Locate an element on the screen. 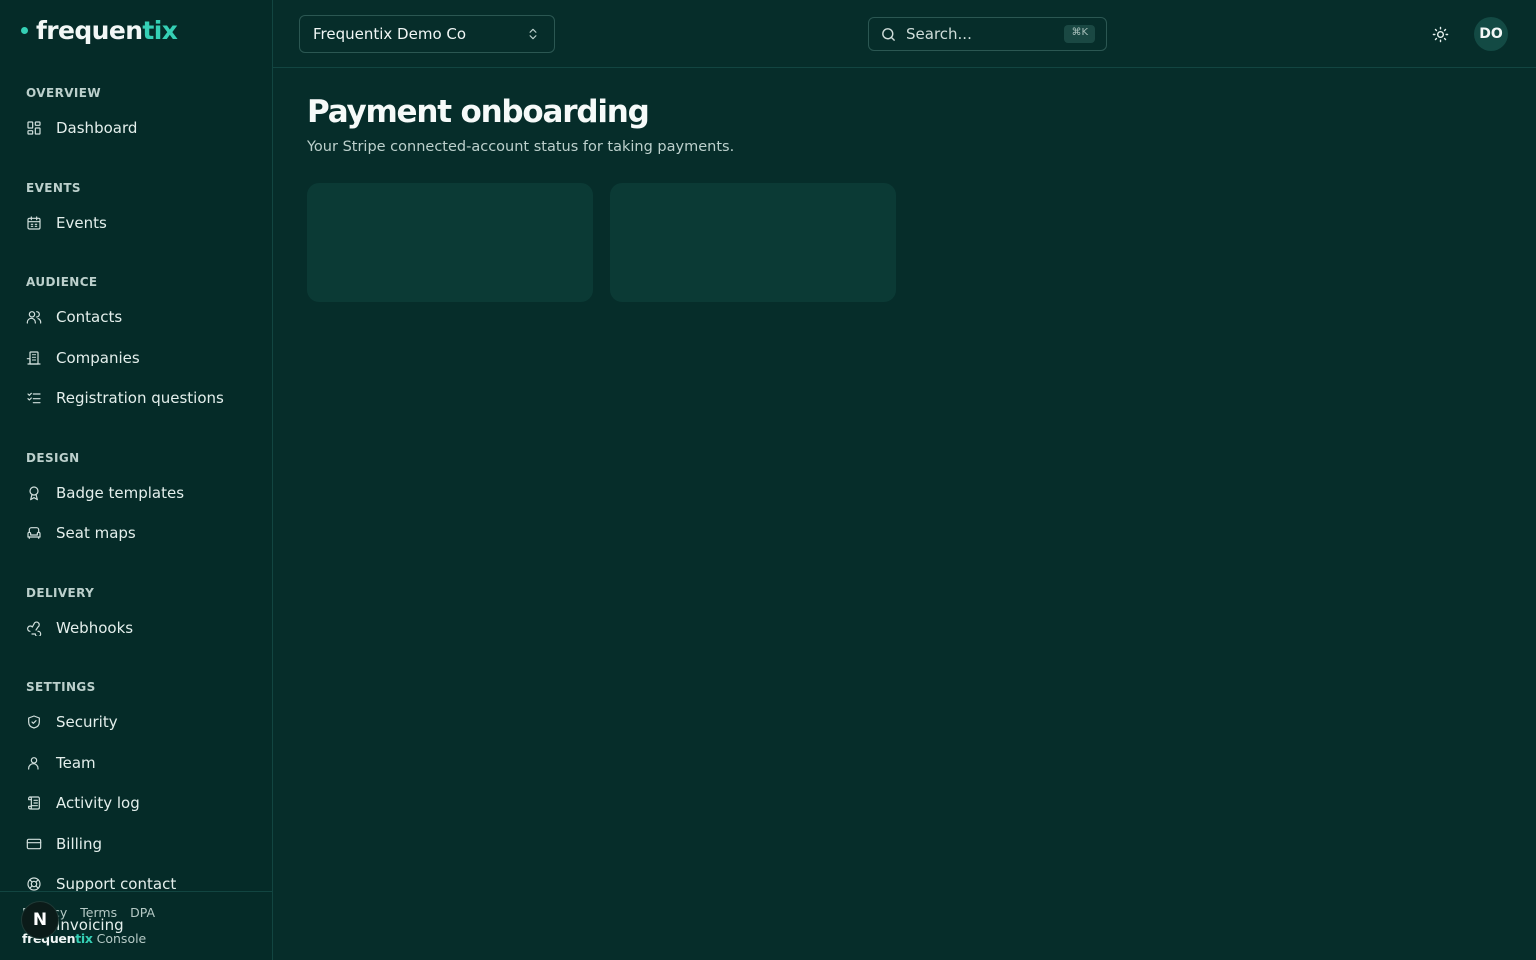  sidebar-item-label: Activity log is located at coordinates (98, 803).